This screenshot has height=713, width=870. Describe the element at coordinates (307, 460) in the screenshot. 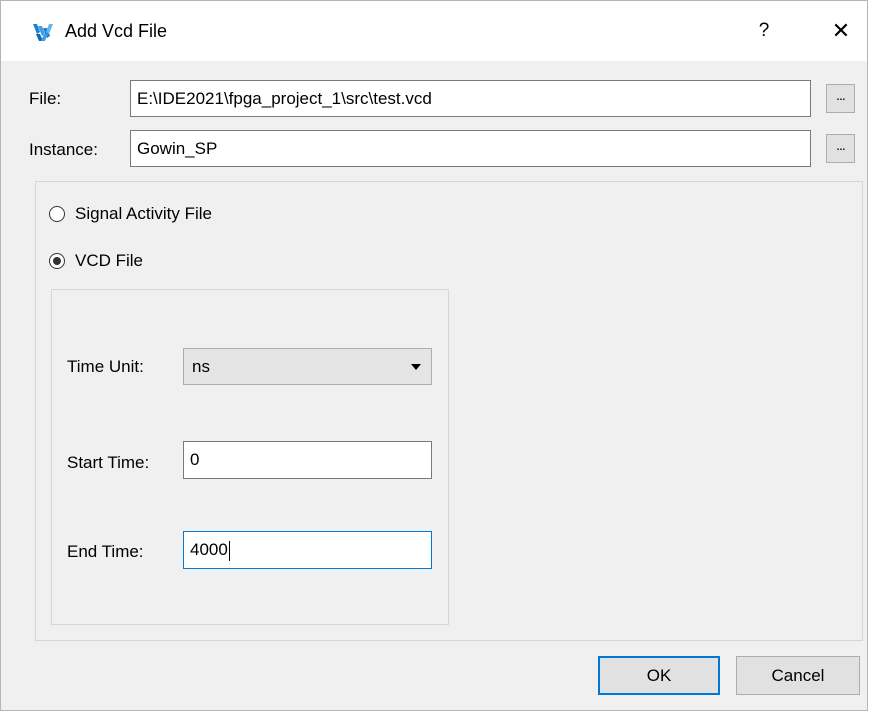

I see `start-time-input: 0` at that location.